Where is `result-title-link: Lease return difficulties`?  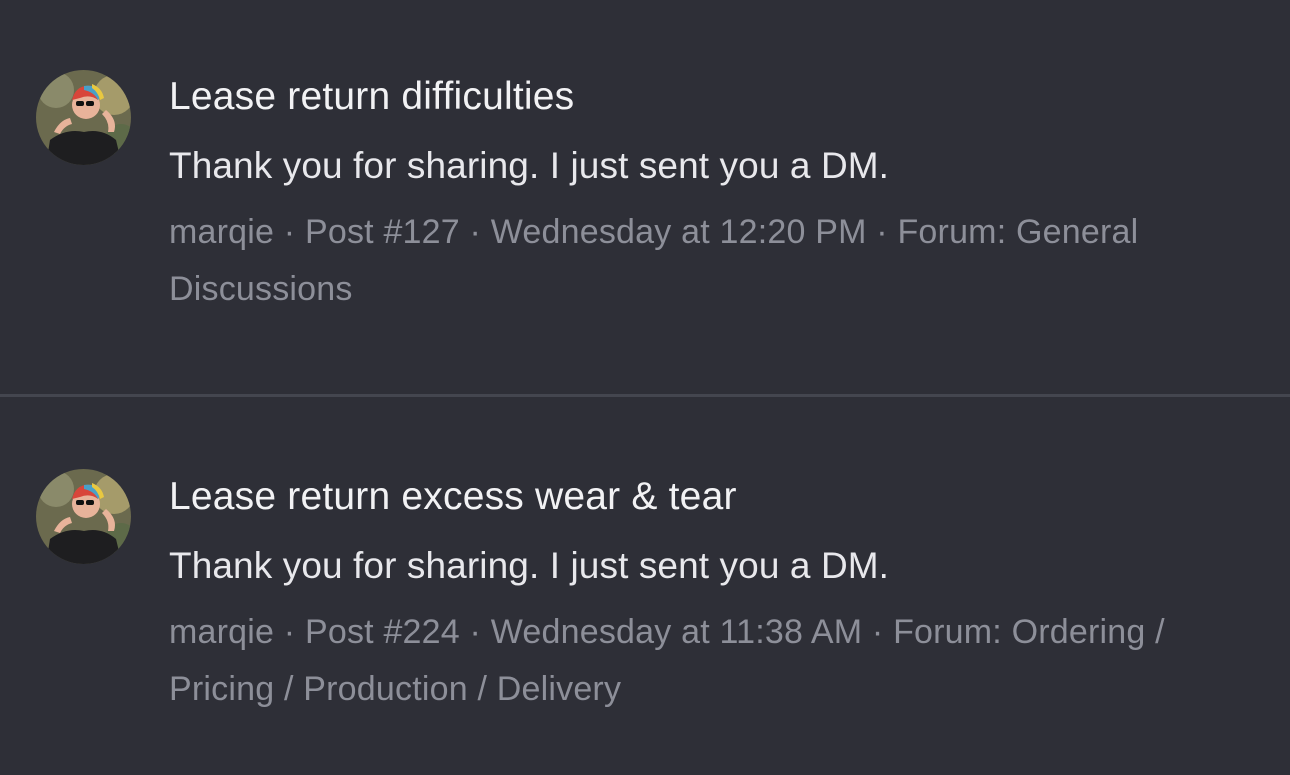
result-title-link: Lease return difficulties is located at coordinates (709, 97).